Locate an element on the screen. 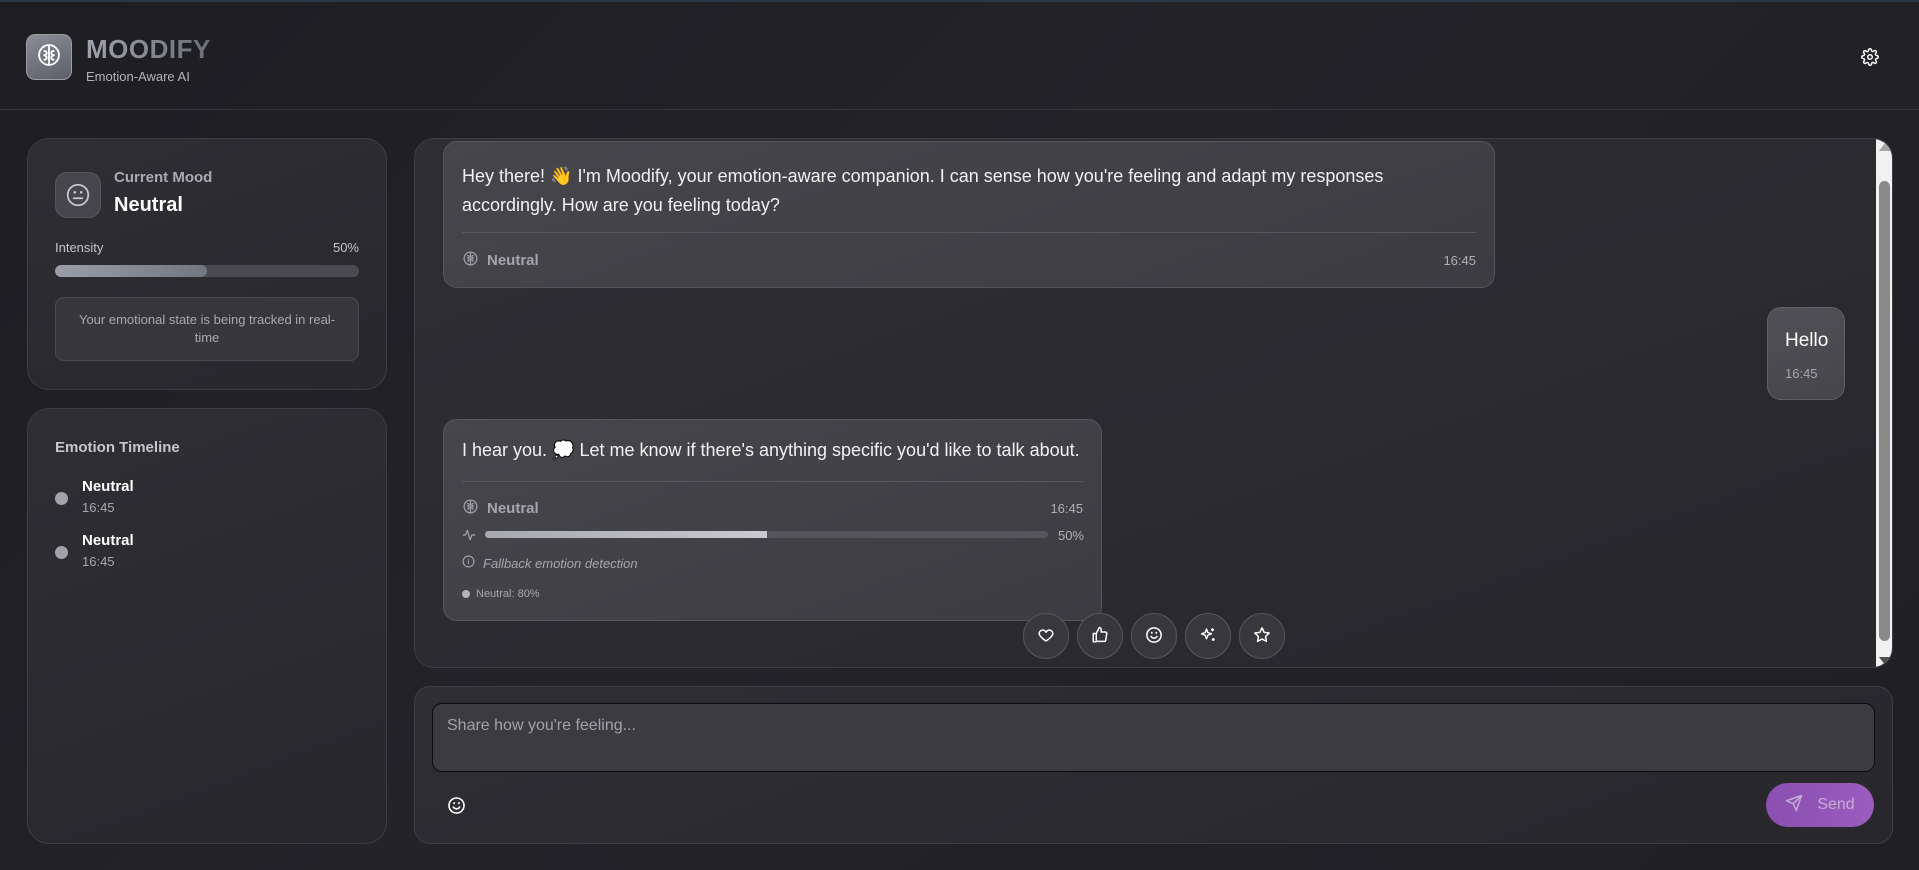 Image resolution: width=1919 pixels, height=870 pixels. emotion-distribution: Neutral: 80% is located at coordinates (501, 594).